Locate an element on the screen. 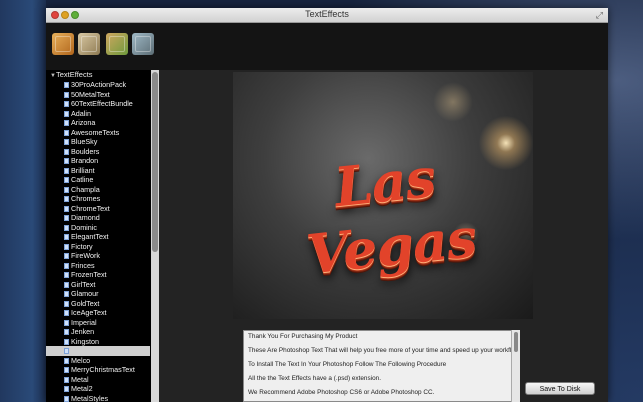 The image size is (643, 402). preview-text: Las Vegas is located at coordinates (391, 216).